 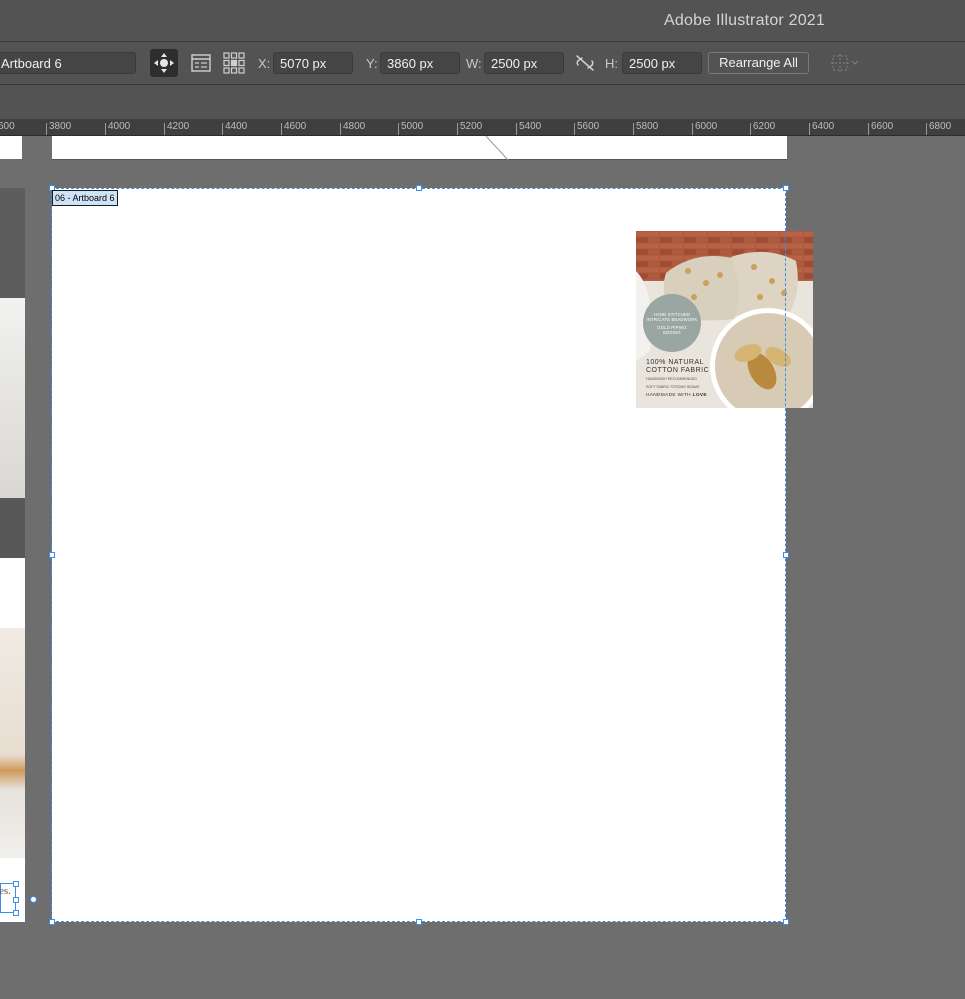 What do you see at coordinates (419, 147) in the screenshot?
I see `artboard-above` at bounding box center [419, 147].